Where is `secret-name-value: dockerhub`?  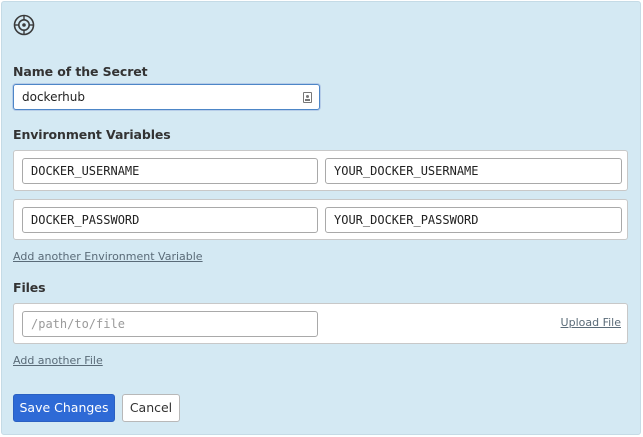 secret-name-value: dockerhub is located at coordinates (54, 97).